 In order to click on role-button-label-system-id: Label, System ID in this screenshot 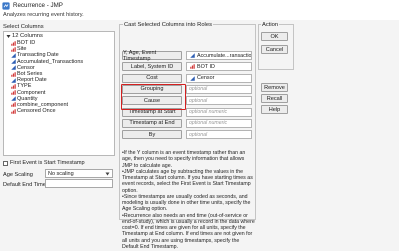, I will do `click(152, 67)`.